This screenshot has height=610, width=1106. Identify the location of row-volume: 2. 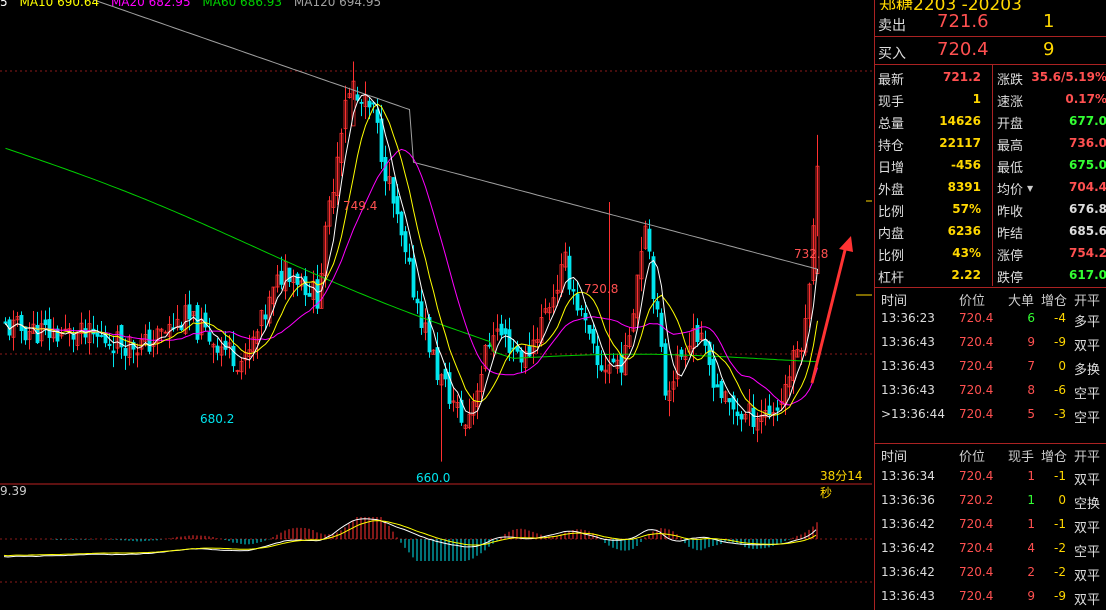
(1031, 572).